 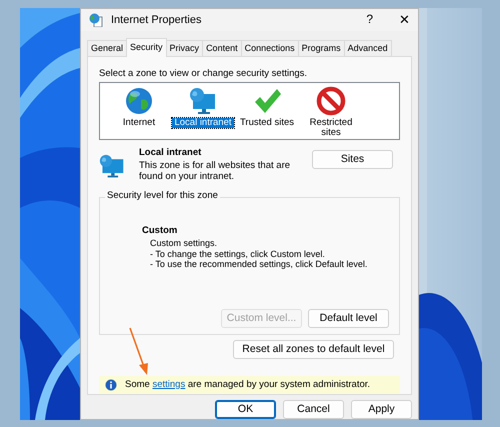 What do you see at coordinates (111, 384) in the screenshot?
I see `info-icon` at bounding box center [111, 384].